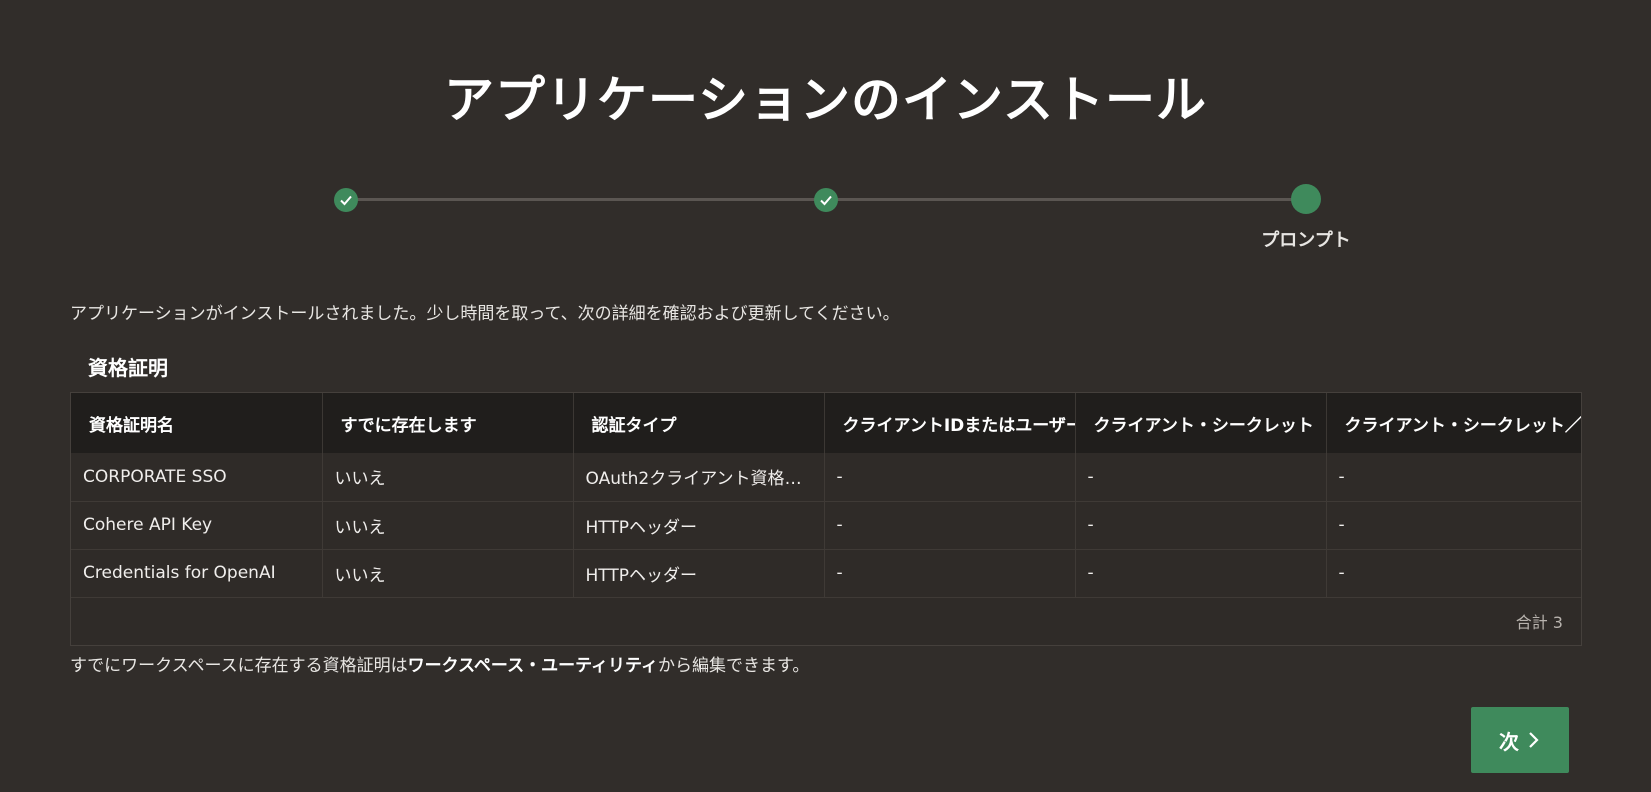 The image size is (1651, 792). What do you see at coordinates (825, 100) in the screenshot?
I see `page-title: アプリケーションのインストール` at bounding box center [825, 100].